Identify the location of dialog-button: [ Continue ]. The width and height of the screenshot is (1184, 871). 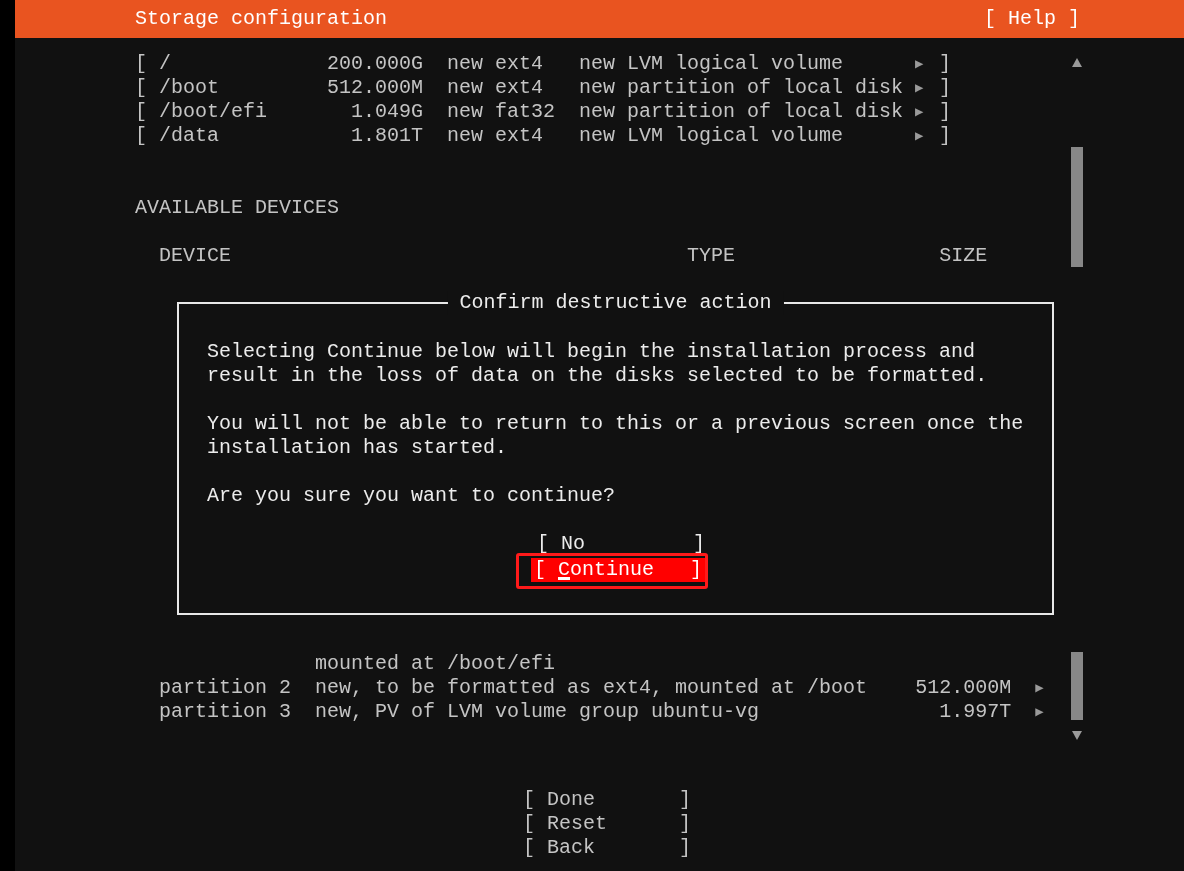
(618, 570).